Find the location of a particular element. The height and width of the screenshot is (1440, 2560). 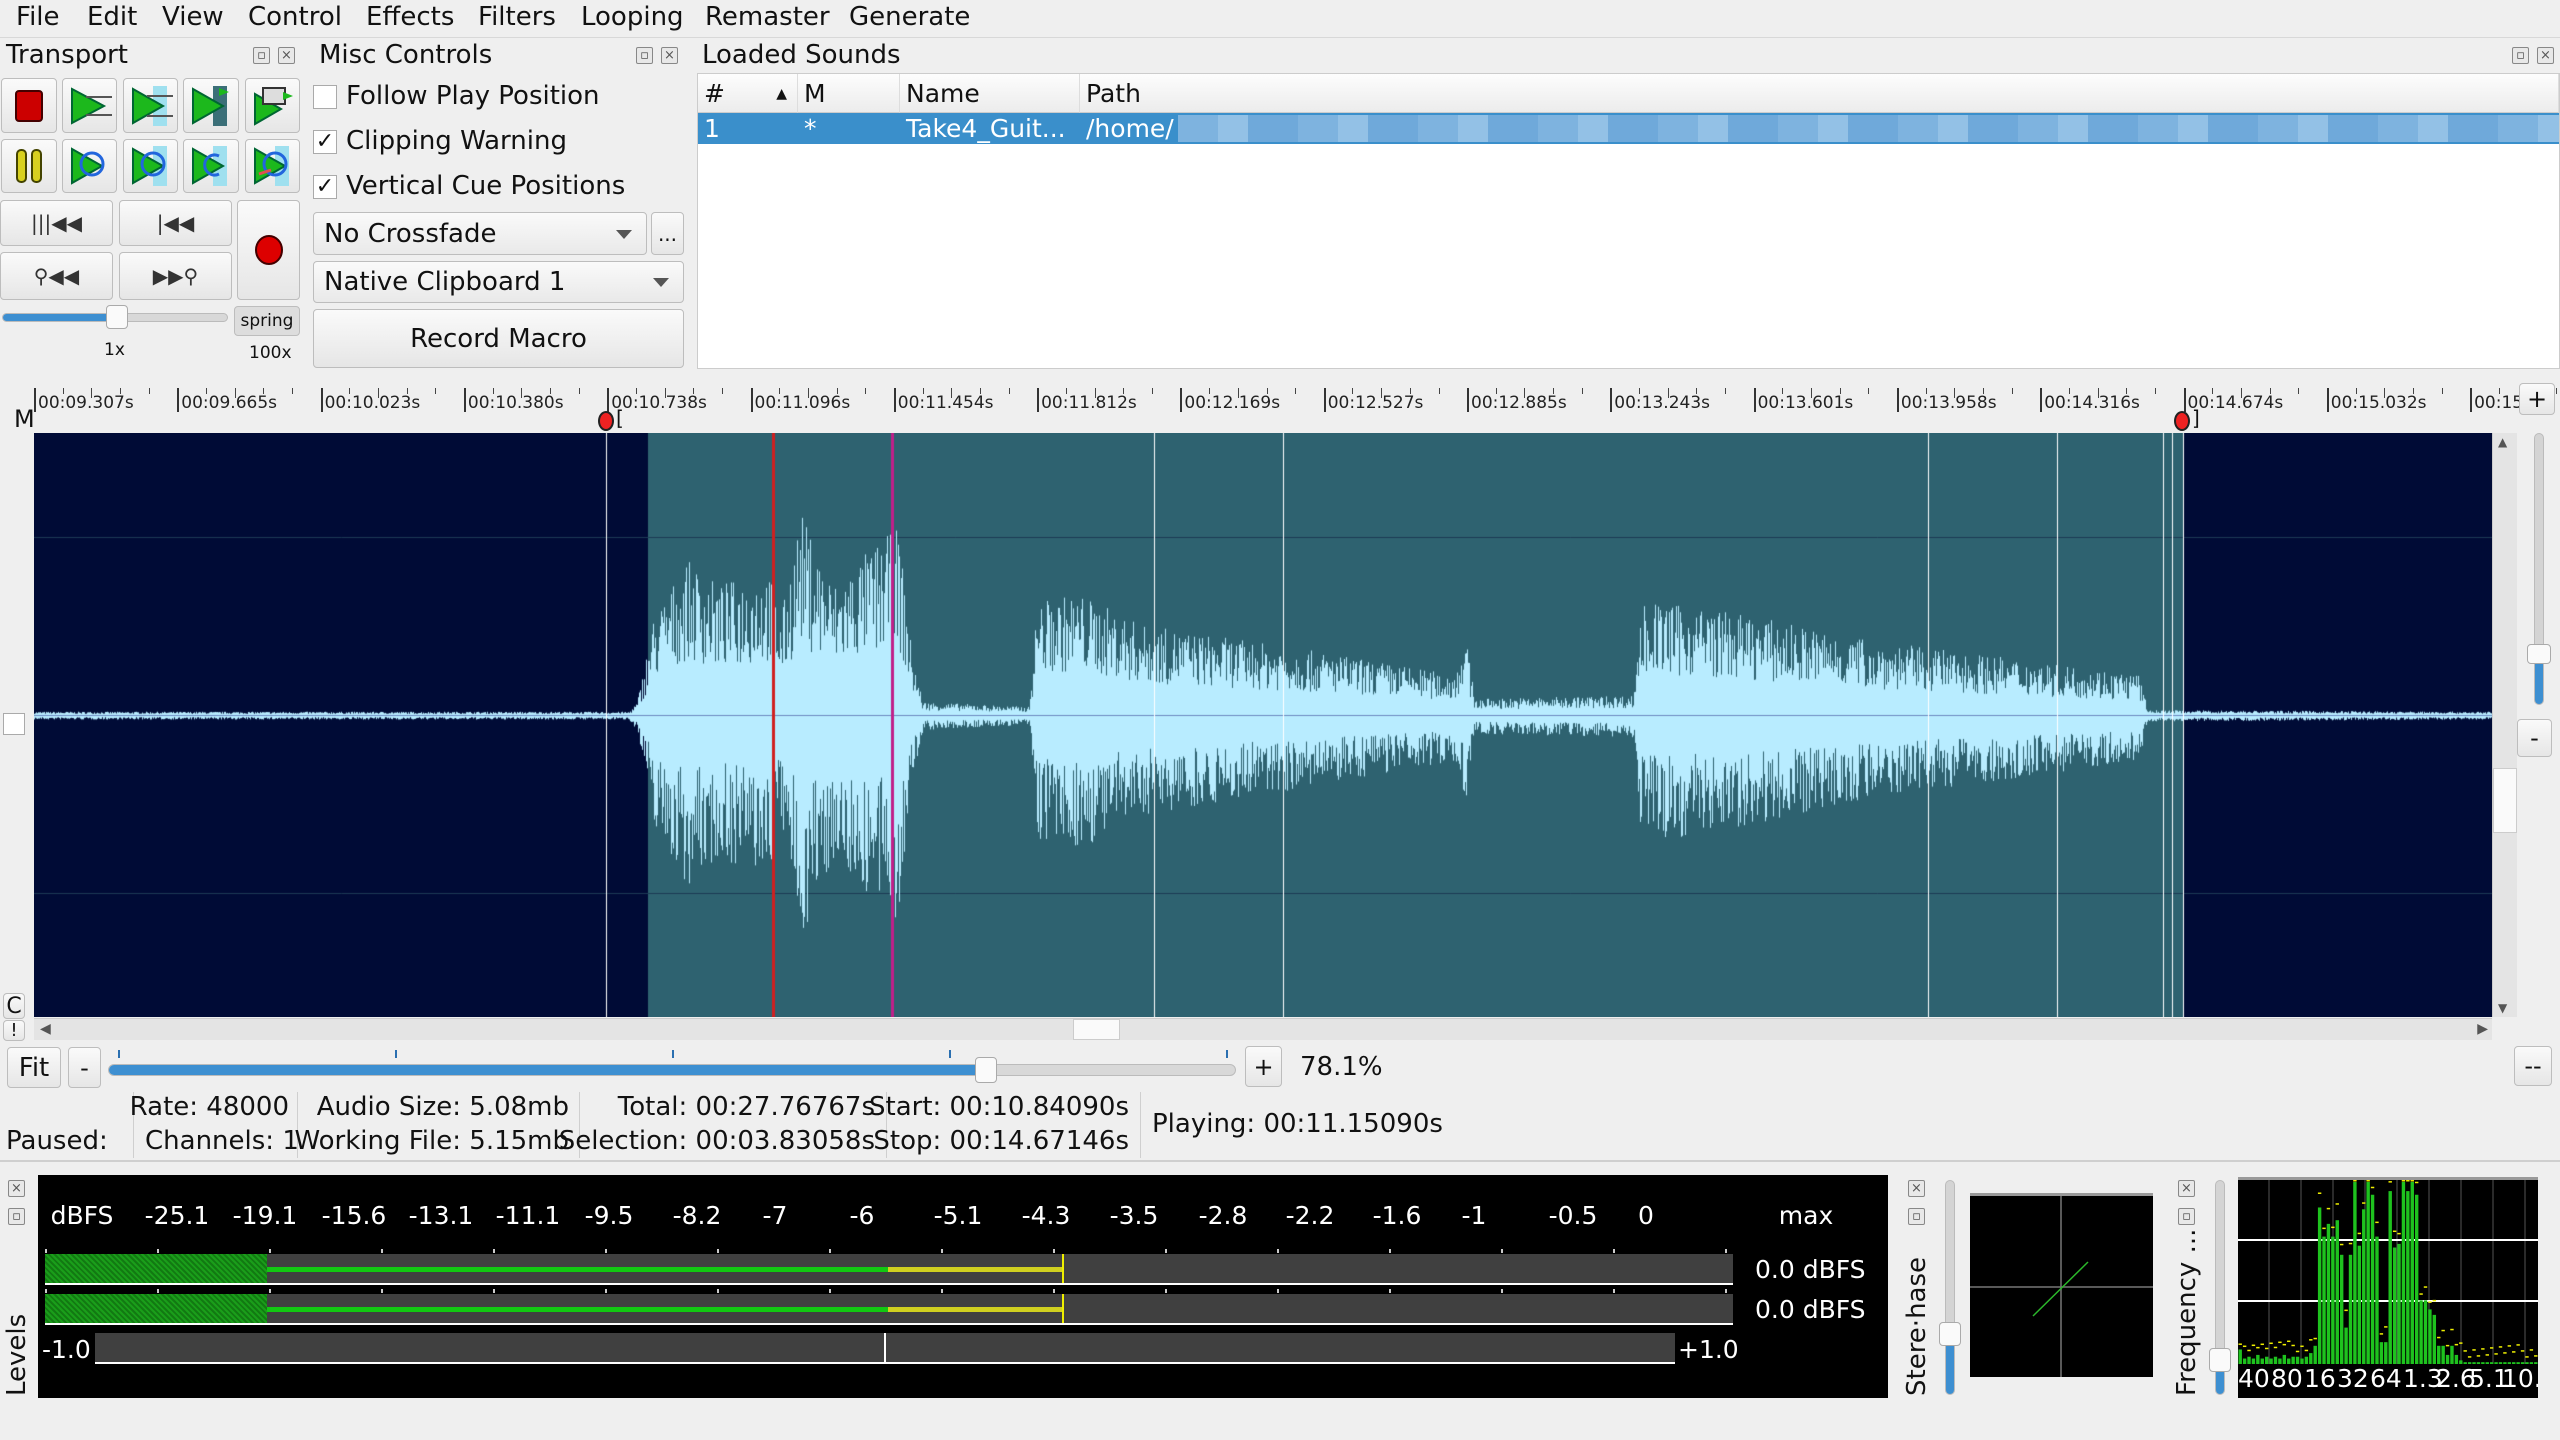

horizontal-scroll-handle is located at coordinates (1096, 1029).